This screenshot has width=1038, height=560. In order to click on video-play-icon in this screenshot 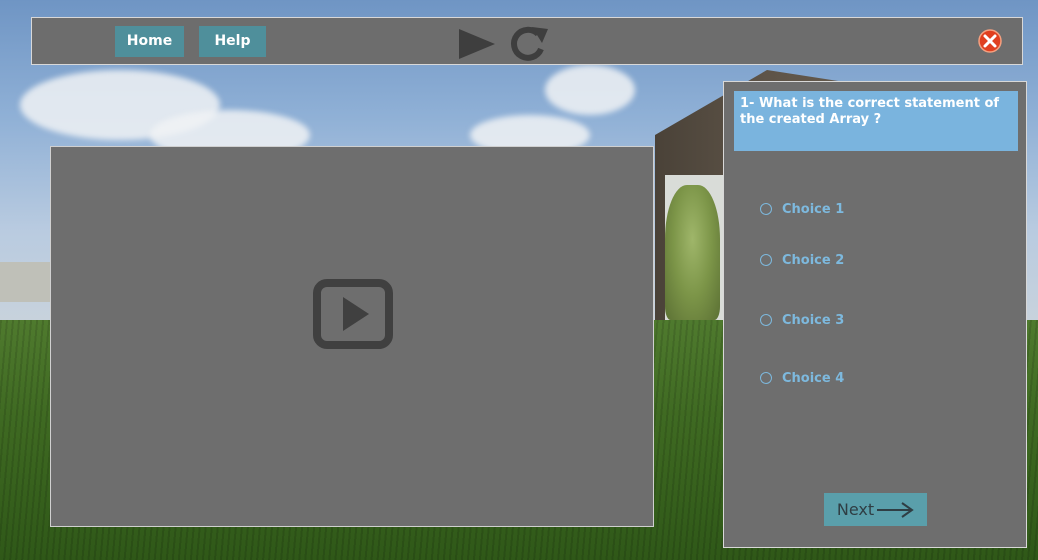, I will do `click(353, 314)`.